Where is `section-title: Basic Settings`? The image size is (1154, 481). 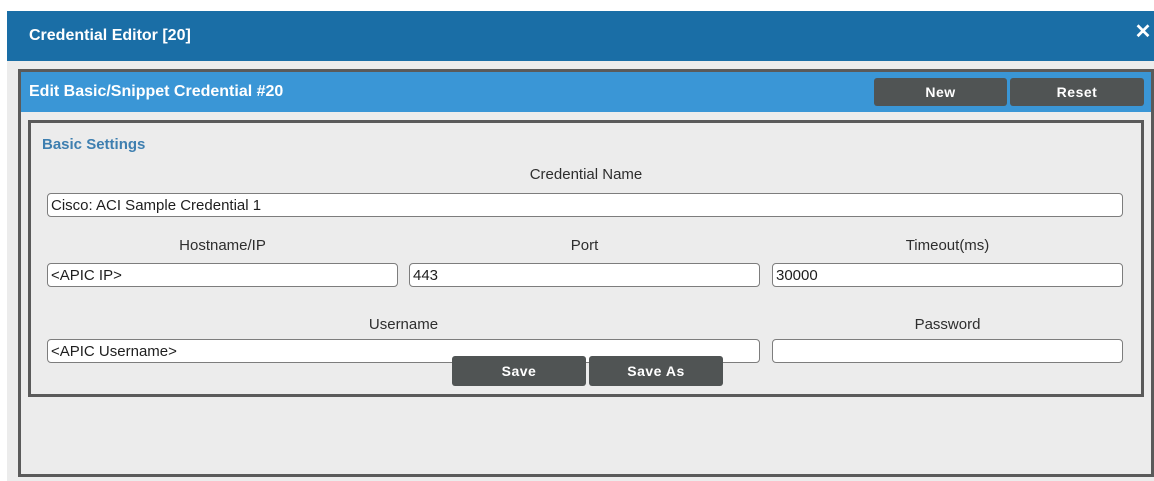
section-title: Basic Settings is located at coordinates (94, 144).